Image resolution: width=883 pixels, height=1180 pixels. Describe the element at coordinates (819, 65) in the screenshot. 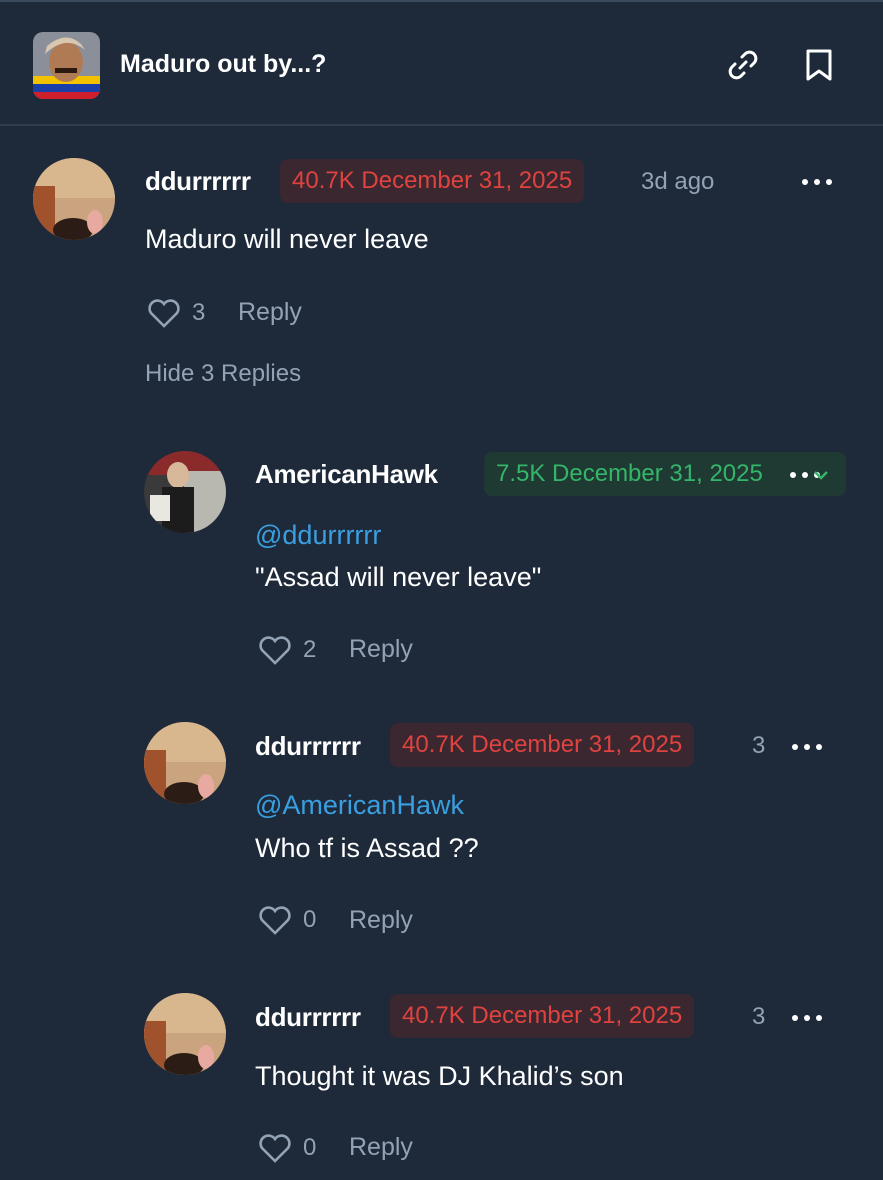

I see `bookmark-icon` at that location.